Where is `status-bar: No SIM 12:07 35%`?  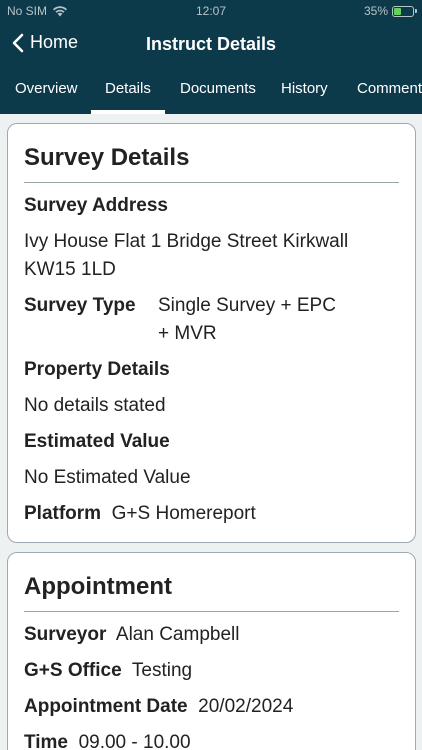
status-bar: No SIM 12:07 35% is located at coordinates (211, 11).